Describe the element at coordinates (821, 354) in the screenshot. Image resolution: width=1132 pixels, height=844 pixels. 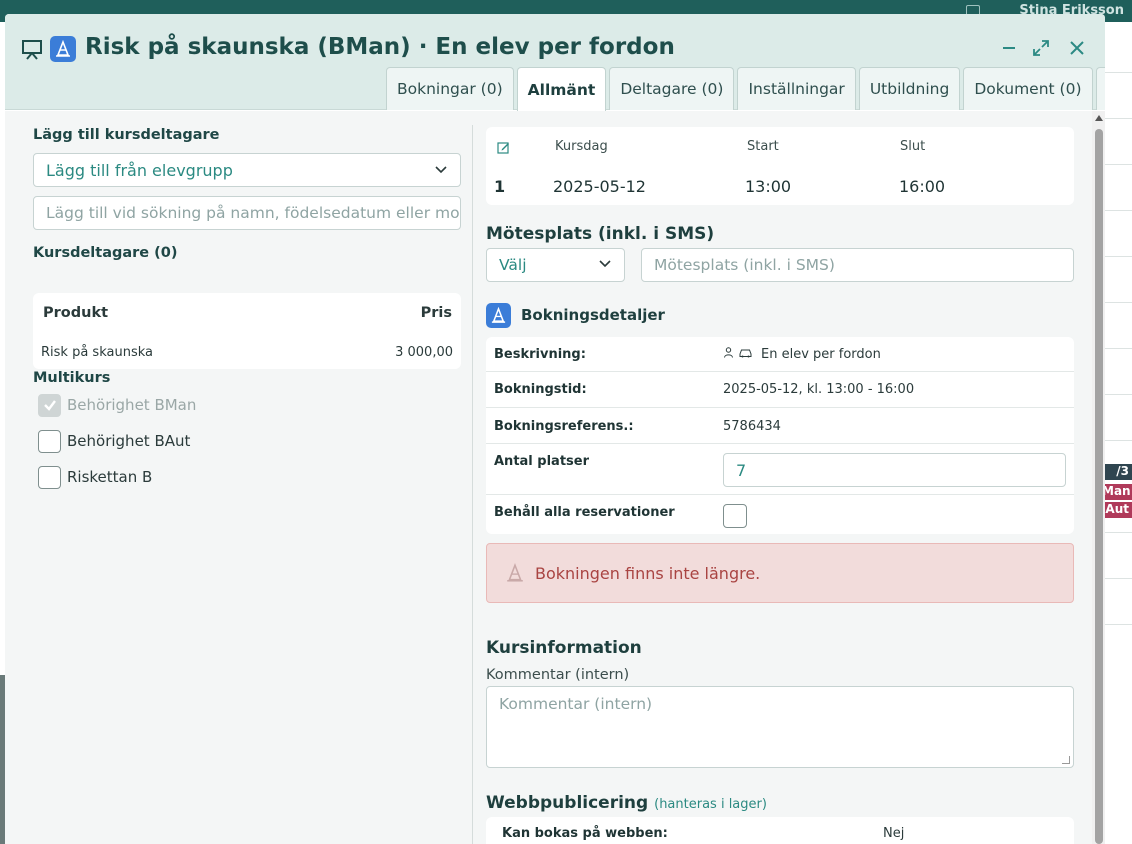
I see `description-value: En elev per fordon` at that location.